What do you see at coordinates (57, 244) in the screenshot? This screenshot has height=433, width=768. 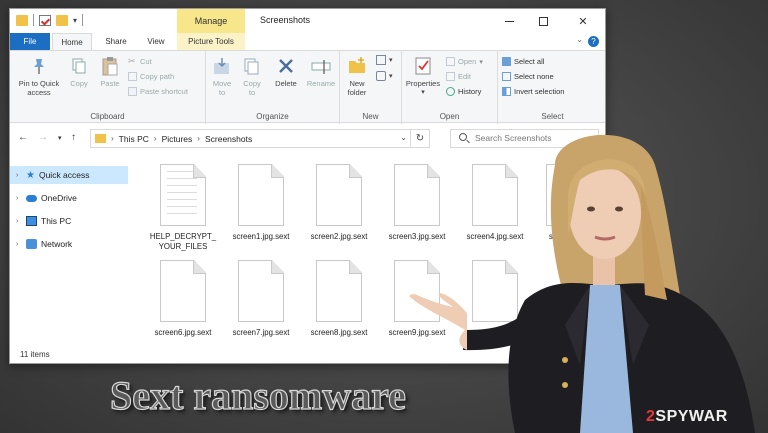 I see `sidebar-item-label: Network` at bounding box center [57, 244].